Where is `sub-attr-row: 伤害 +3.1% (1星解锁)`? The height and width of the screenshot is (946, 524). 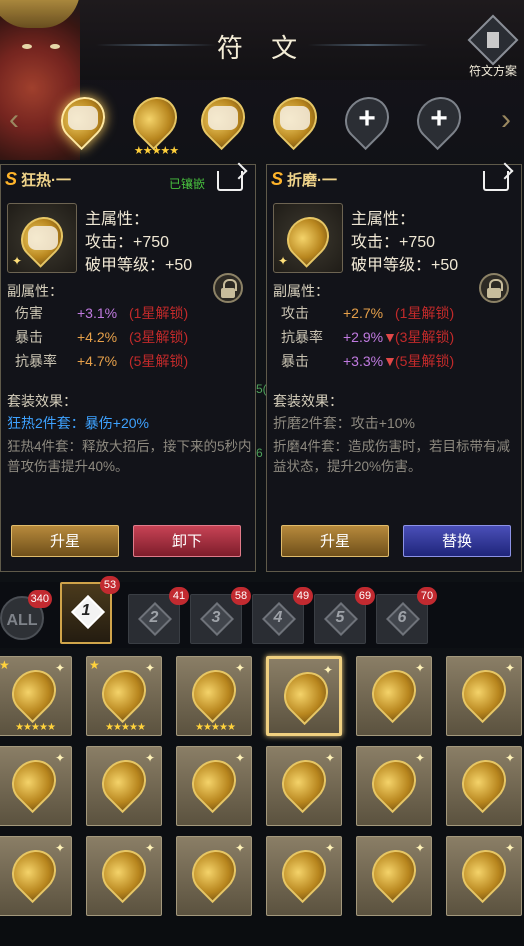
sub-attr-row: 伤害 +3.1% (1星解锁) is located at coordinates (133, 313).